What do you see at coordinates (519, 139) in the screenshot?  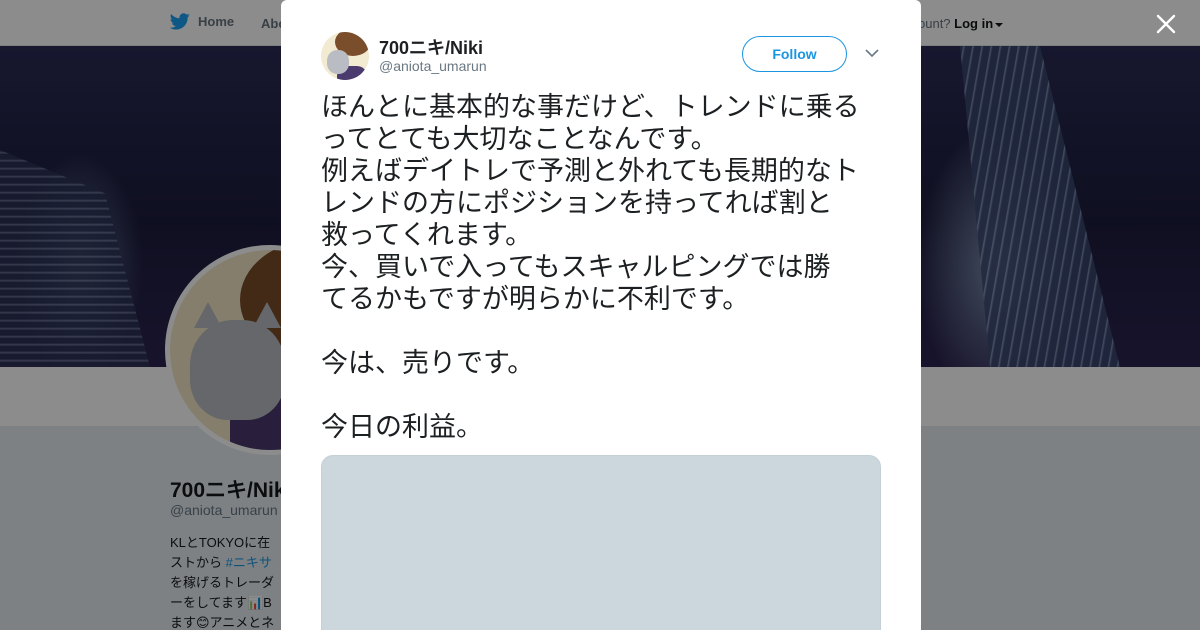 I see `tweet-line: ってとても大切なことなんです。` at bounding box center [519, 139].